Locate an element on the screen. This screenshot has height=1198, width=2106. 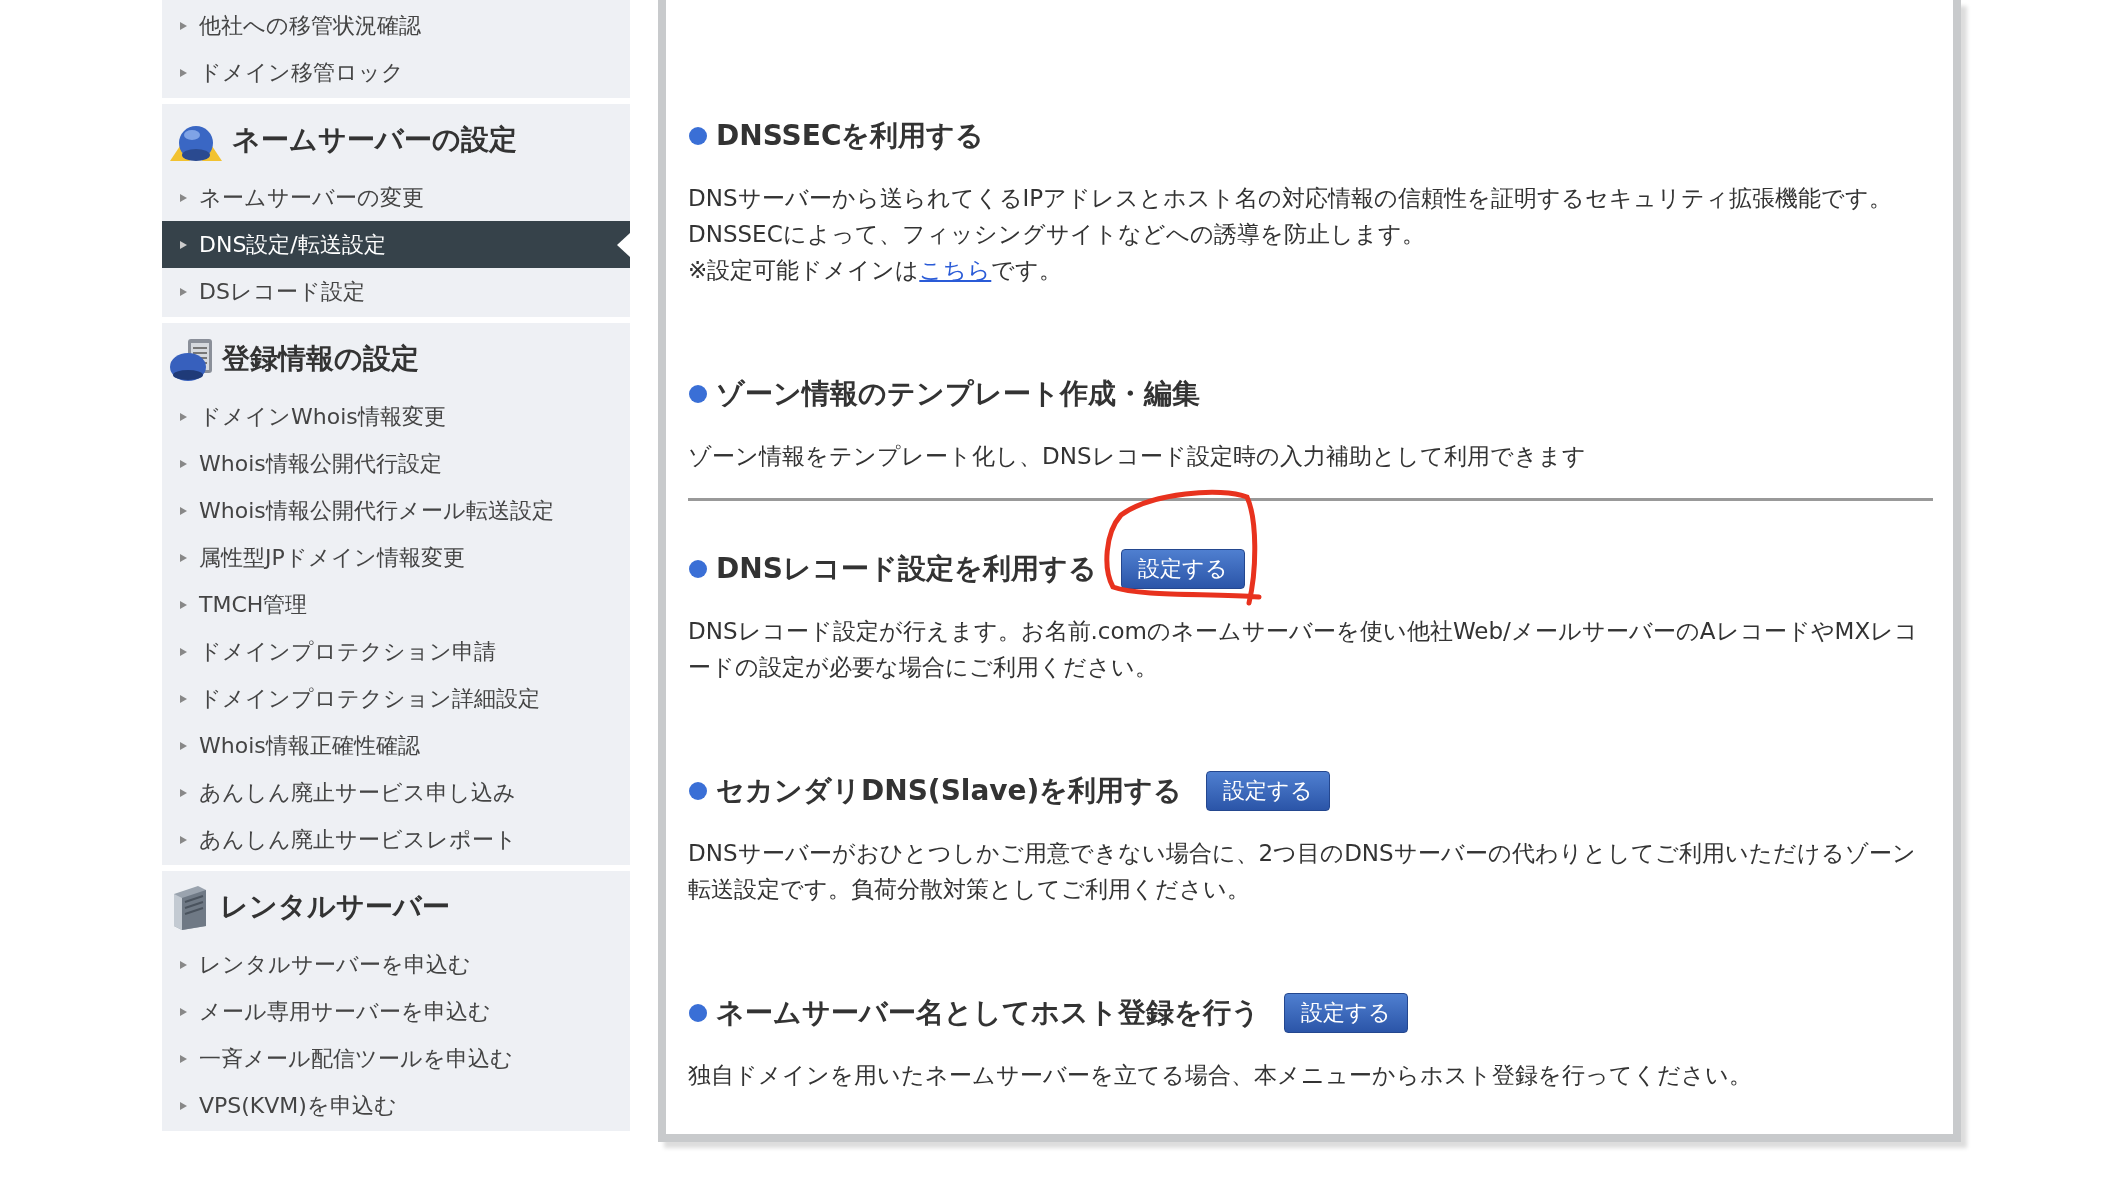
section-title: ネームサーバー名としてホスト登録を行う is located at coordinates (988, 1013).